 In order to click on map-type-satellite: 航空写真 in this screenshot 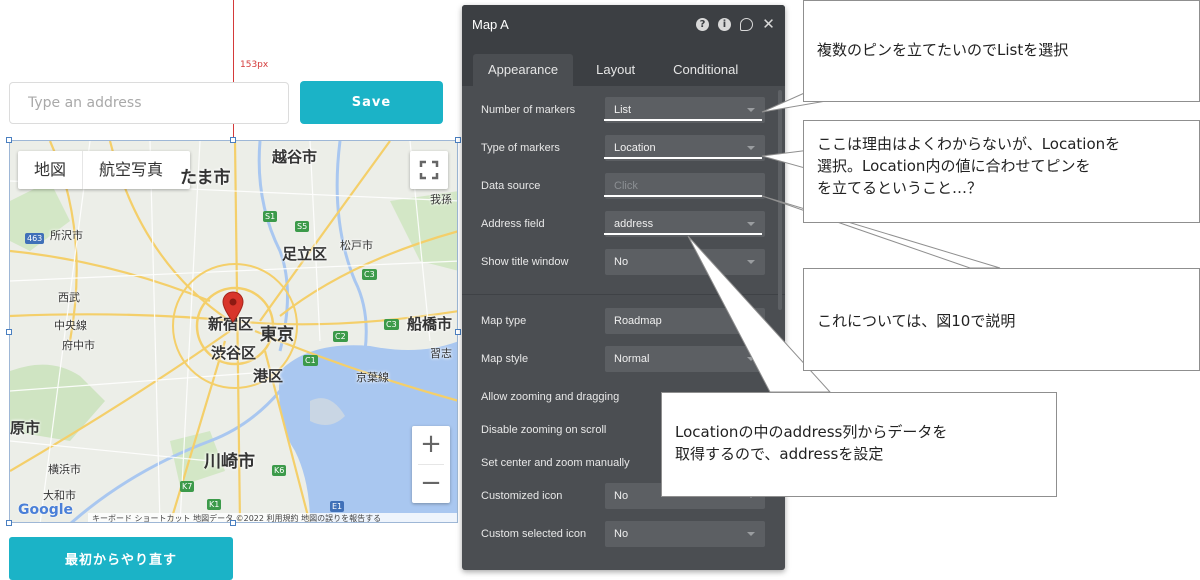, I will do `click(131, 170)`.